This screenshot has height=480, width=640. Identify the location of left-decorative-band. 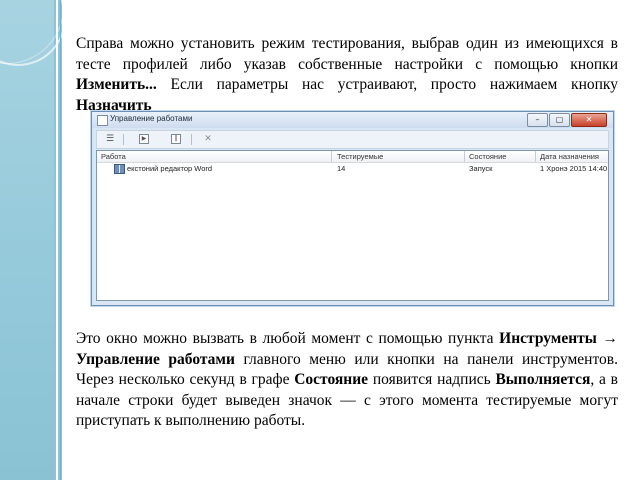
(33, 240).